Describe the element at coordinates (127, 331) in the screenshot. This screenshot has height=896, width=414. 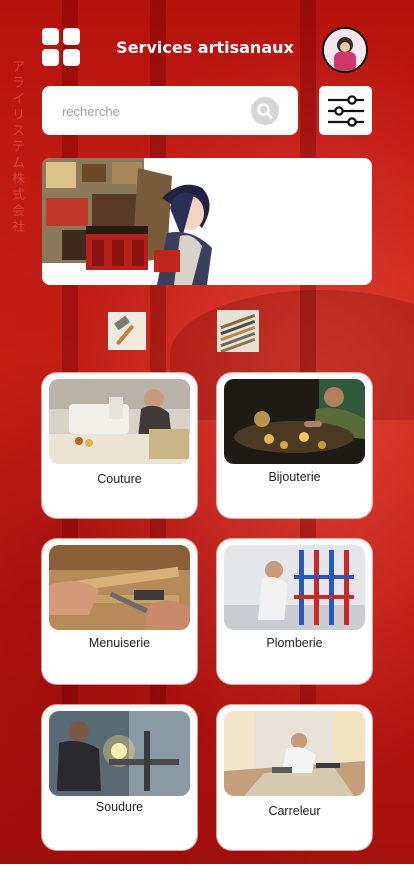
I see `hammer-icon` at that location.